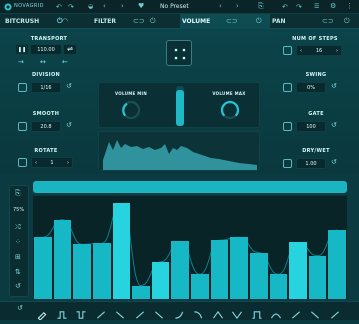  Describe the element at coordinates (334, 162) in the screenshot. I see `drywet-reset-icon: ↺` at that location.